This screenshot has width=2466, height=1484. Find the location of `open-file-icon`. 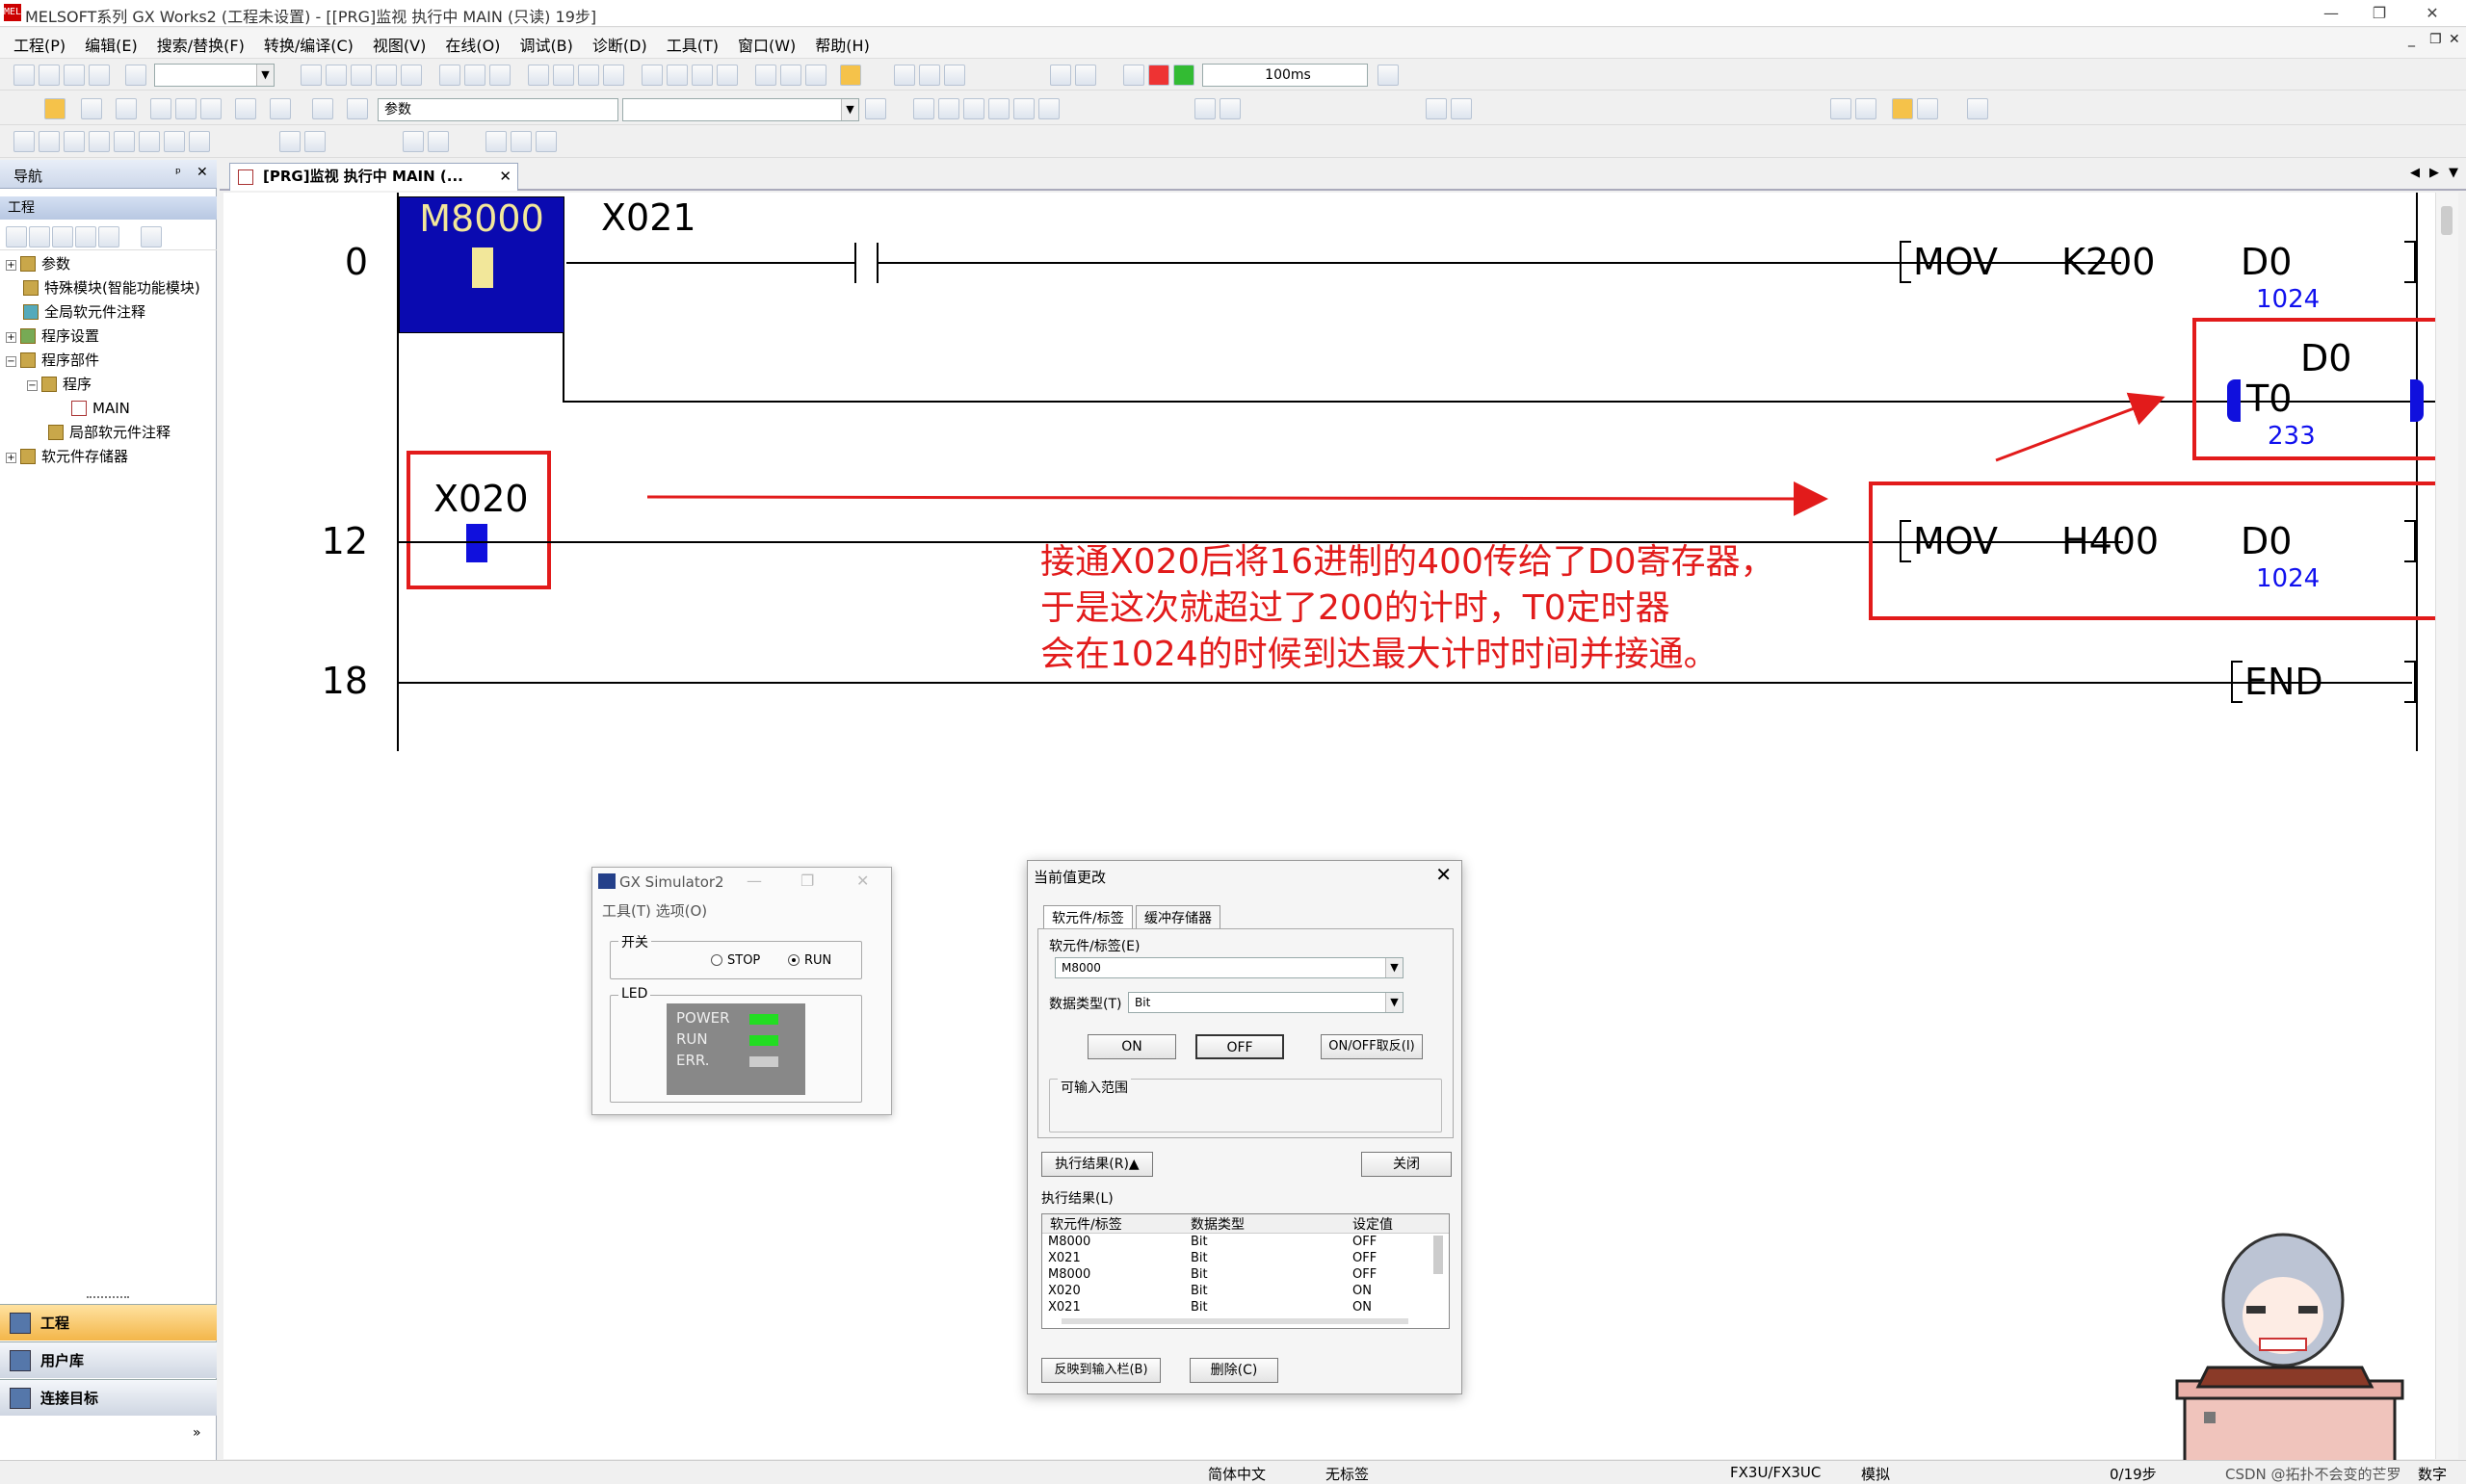

open-file-icon is located at coordinates (49, 75).